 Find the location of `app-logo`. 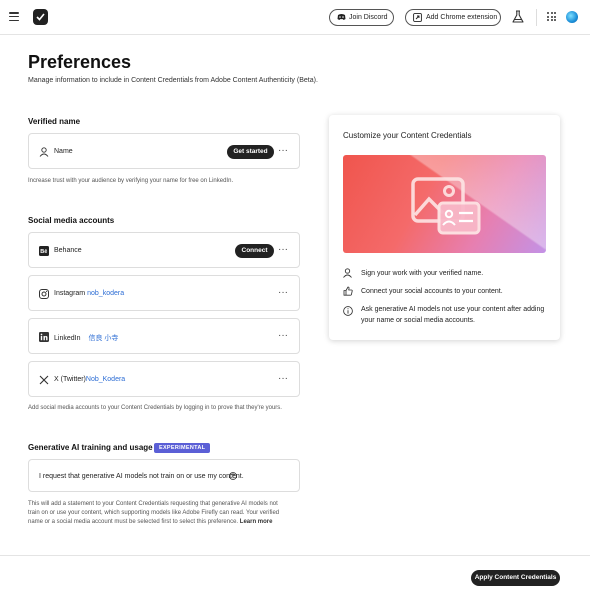

app-logo is located at coordinates (40, 17).